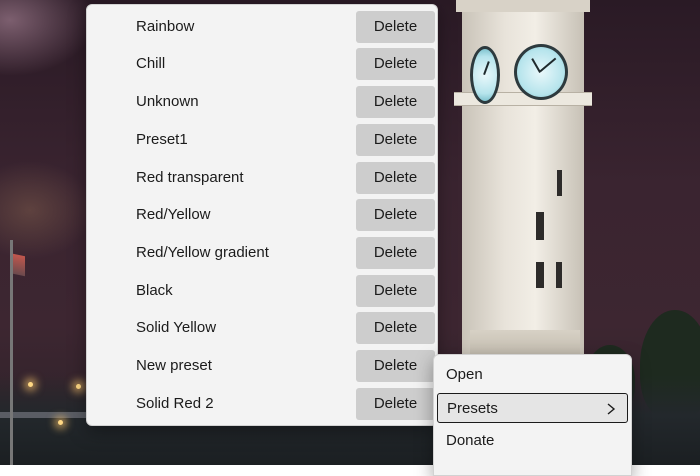 The image size is (700, 476). I want to click on menu-item-donate: Donate, so click(532, 441).